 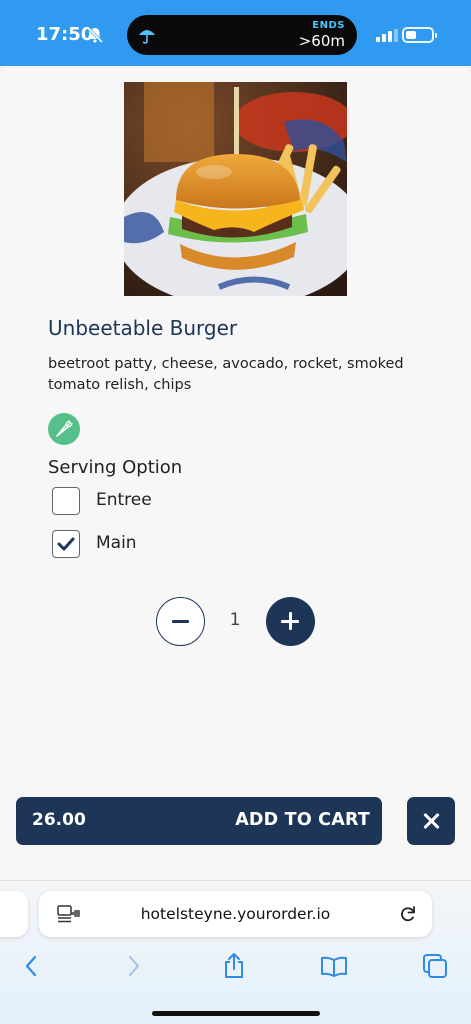 I want to click on cellular-signal-icon, so click(x=387, y=35).